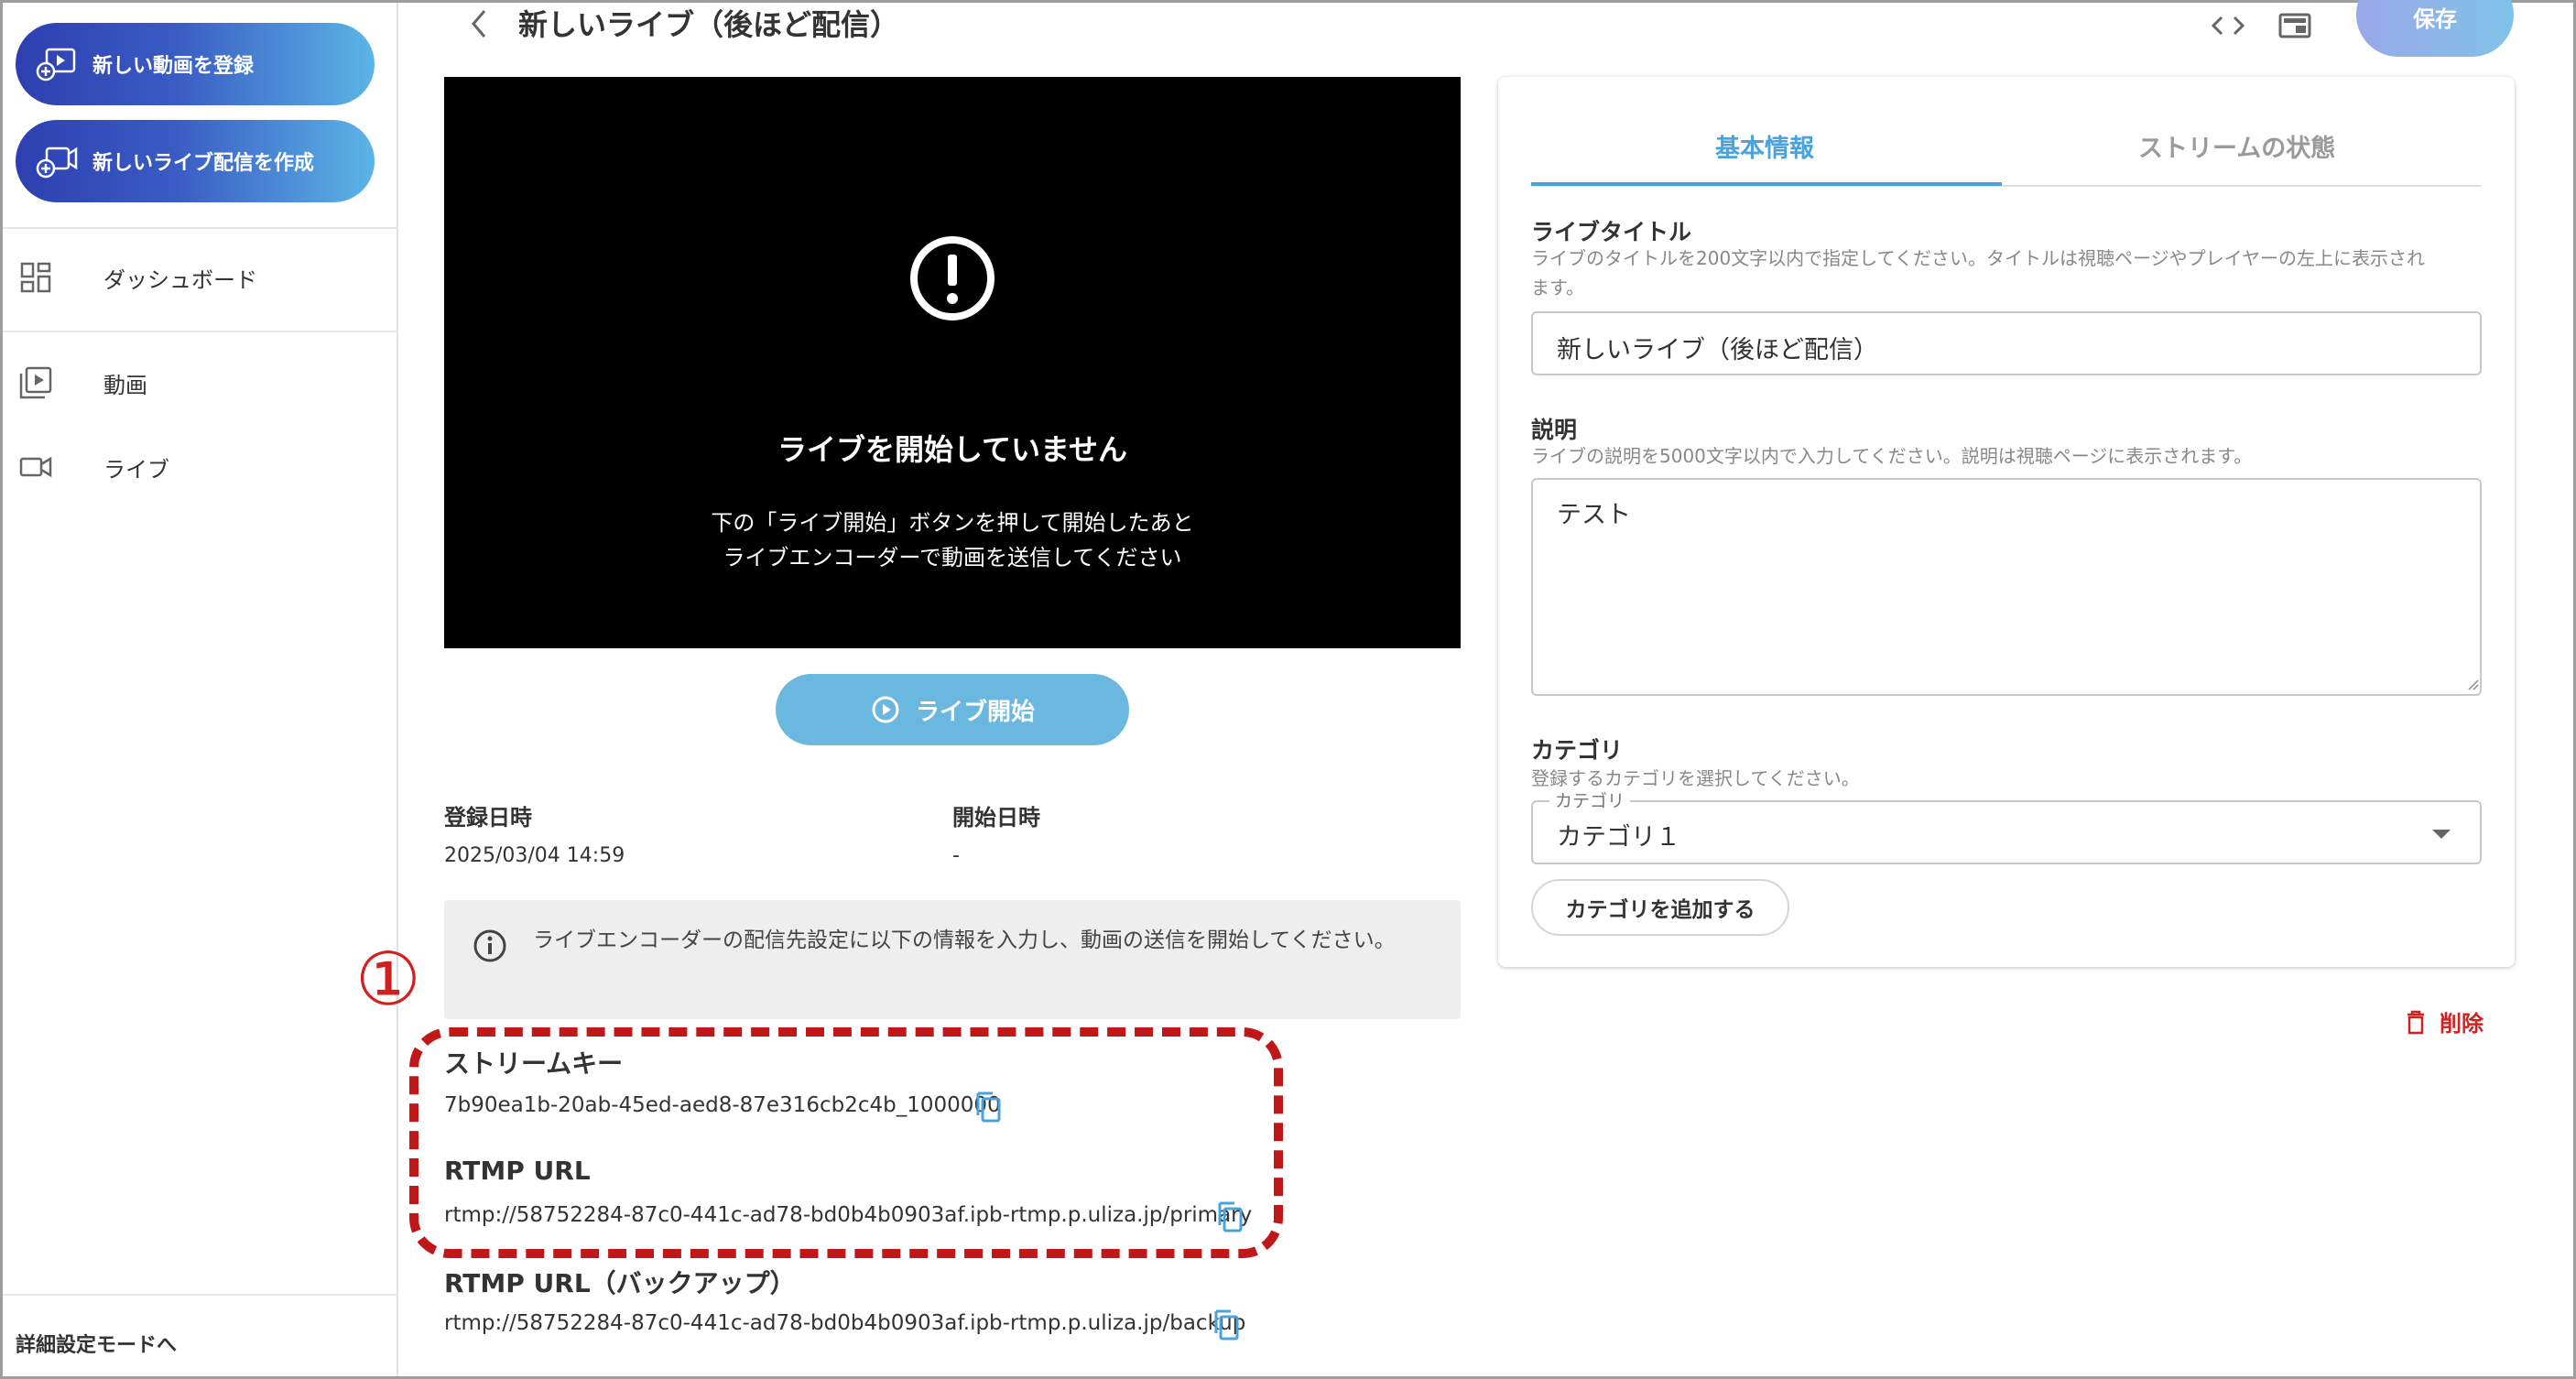 The image size is (2576, 1379). I want to click on add-video-icon, so click(56, 64).